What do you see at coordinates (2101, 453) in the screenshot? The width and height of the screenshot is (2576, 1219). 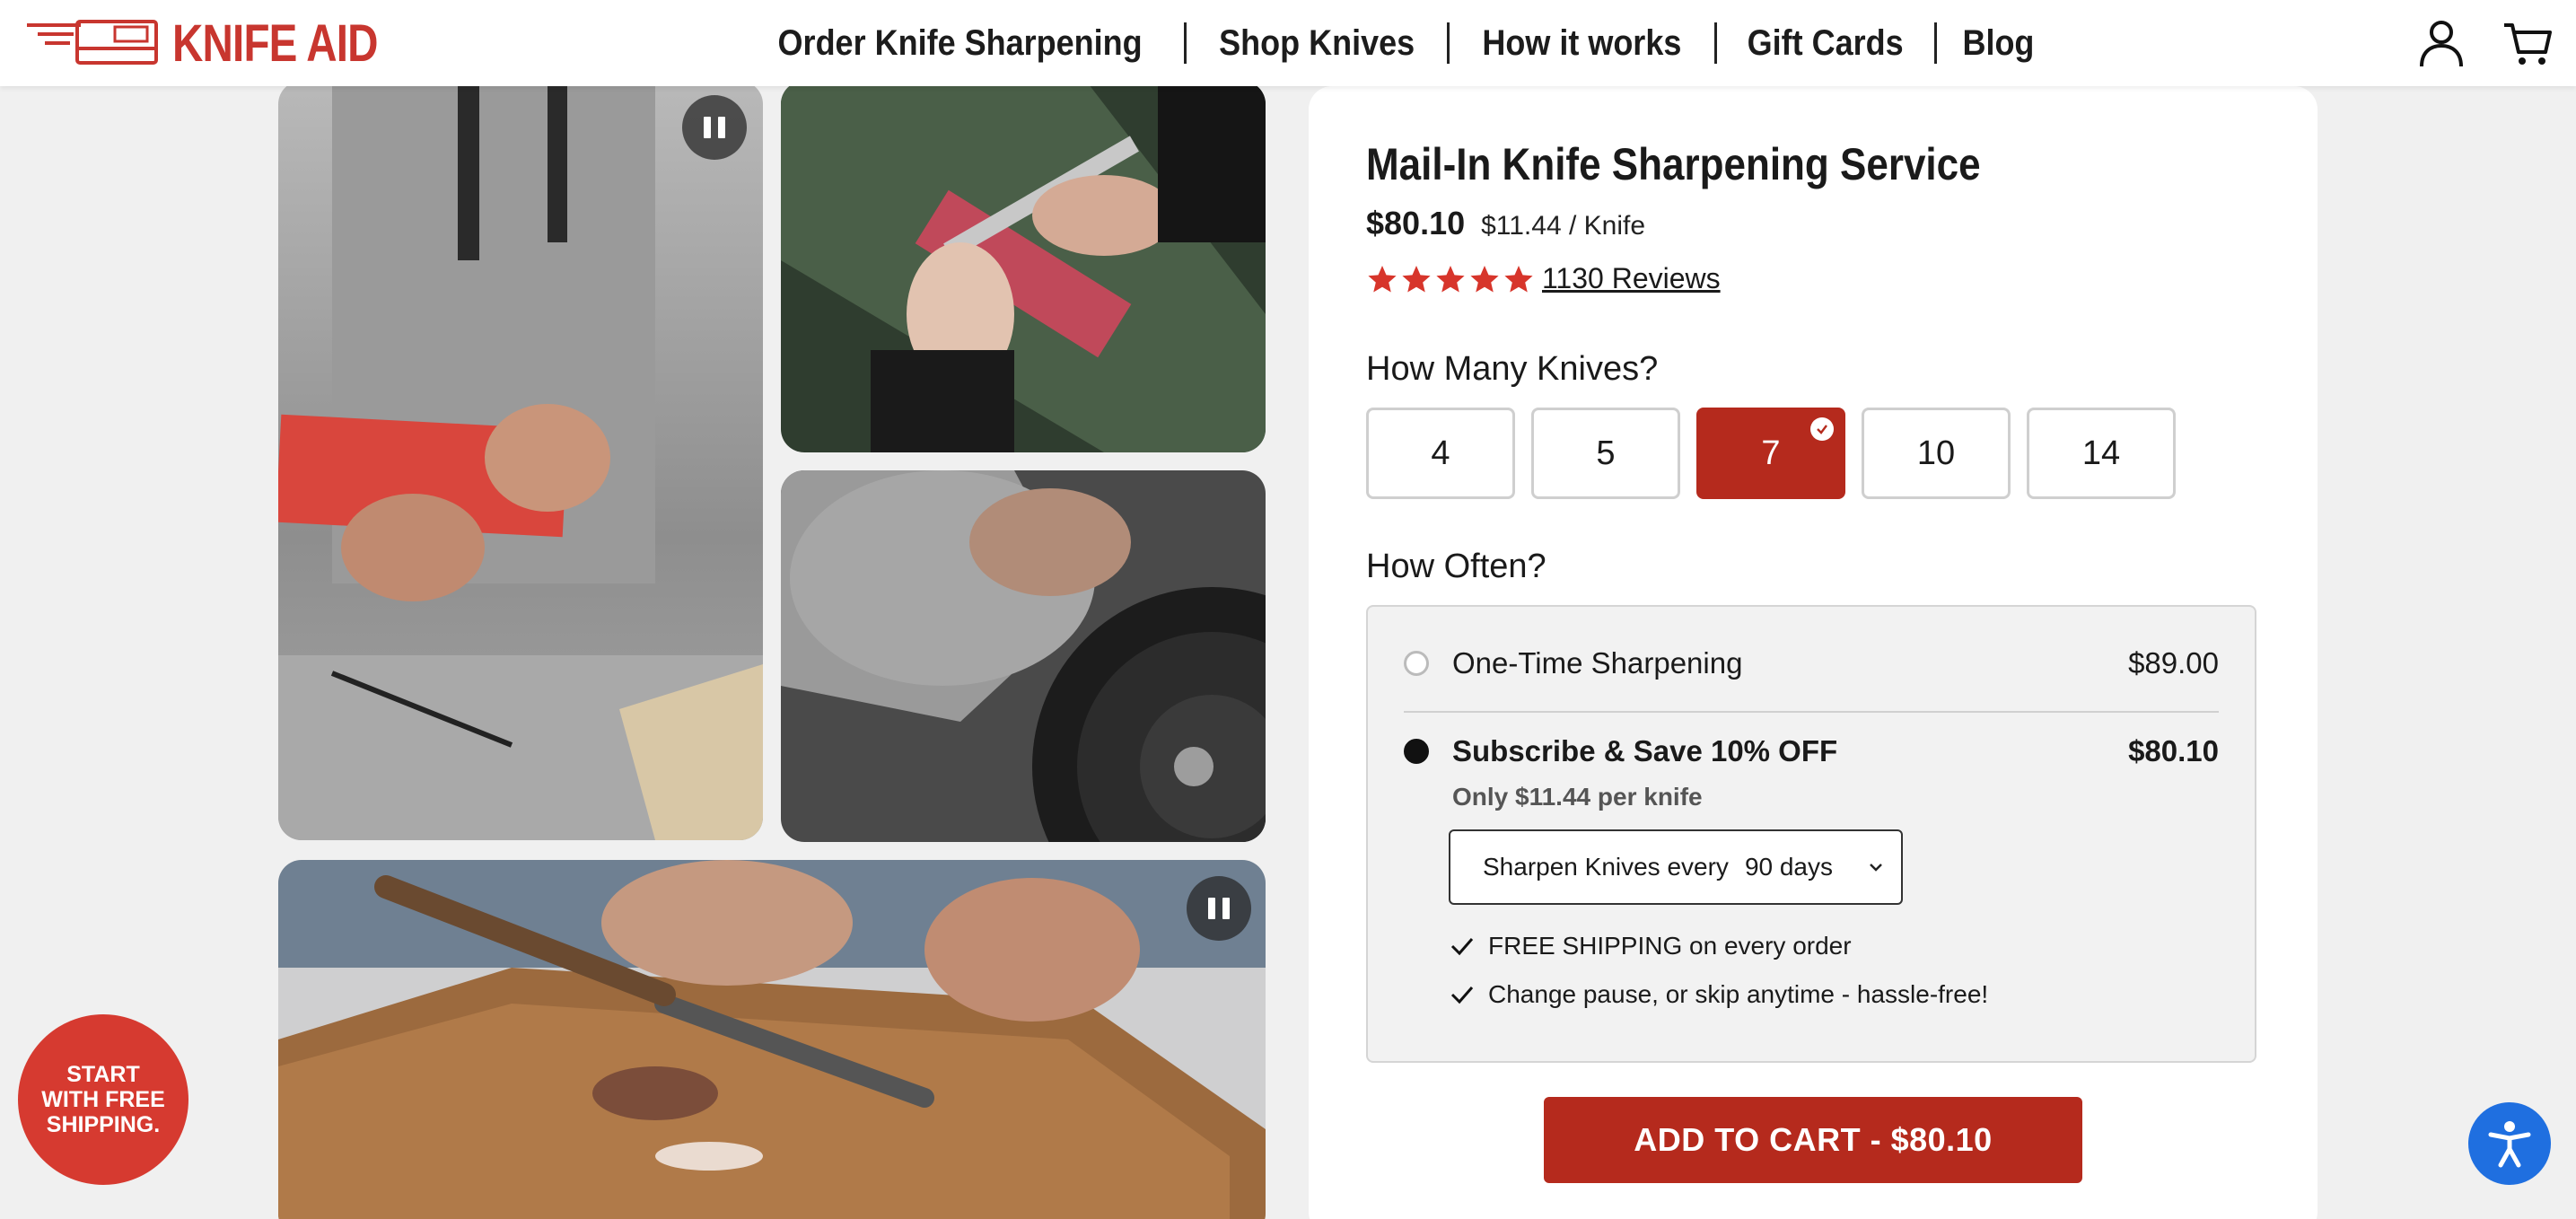 I see `quantity-option: 14` at bounding box center [2101, 453].